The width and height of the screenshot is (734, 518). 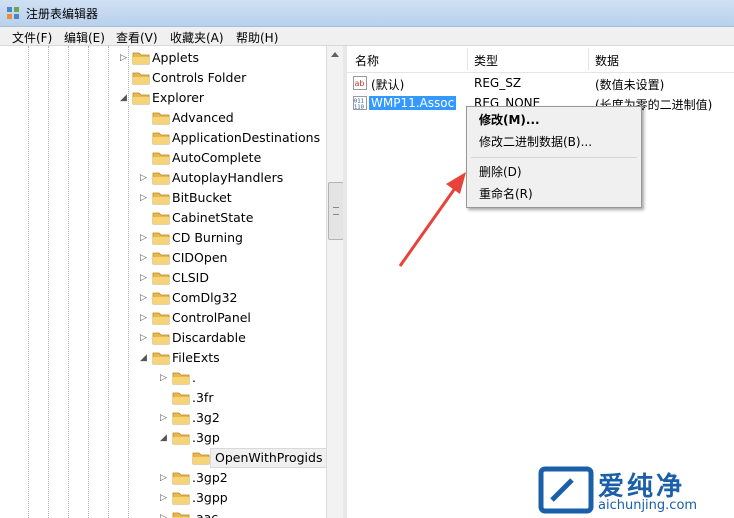 I want to click on tree-node-label: .3gp2, so click(x=210, y=477).